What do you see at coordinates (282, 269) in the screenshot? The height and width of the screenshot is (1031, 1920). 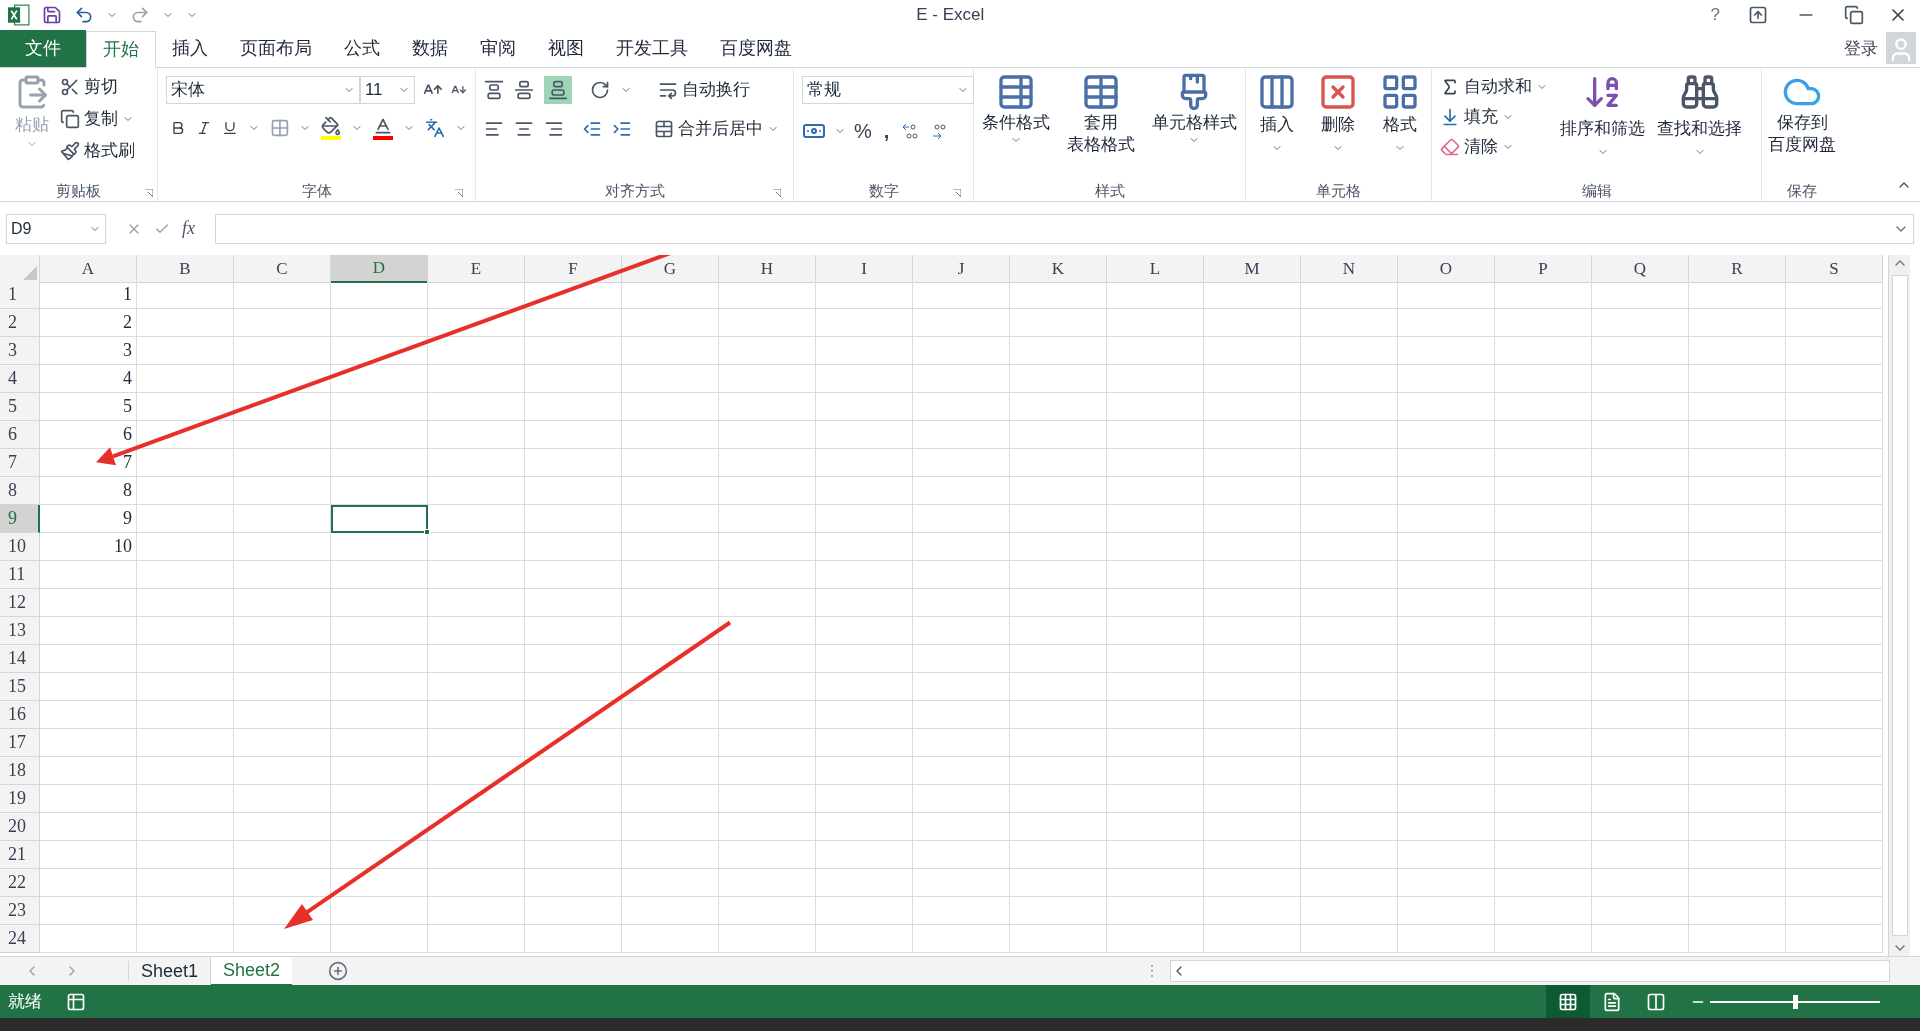 I see `column-header: C` at bounding box center [282, 269].